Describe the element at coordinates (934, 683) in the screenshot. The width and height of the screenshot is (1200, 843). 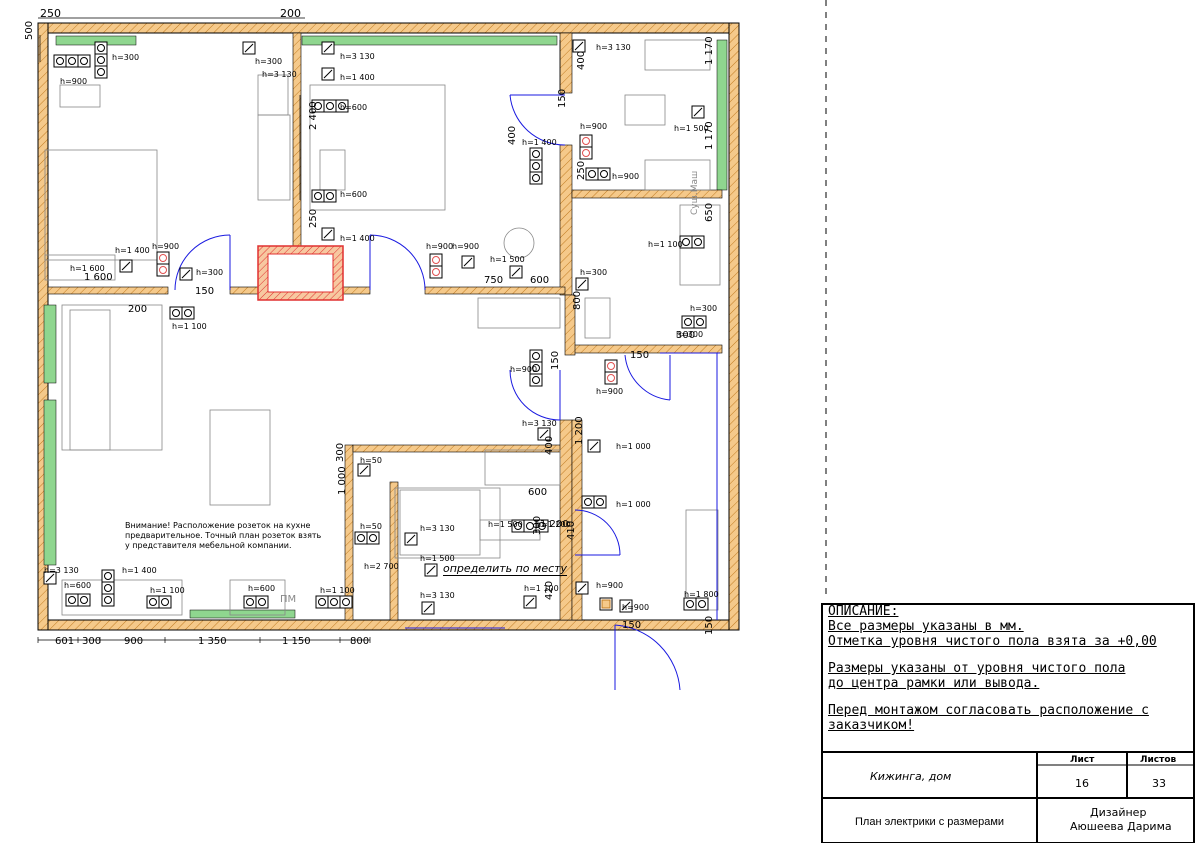
I see `description-line: до центра рамки или вывода.` at that location.